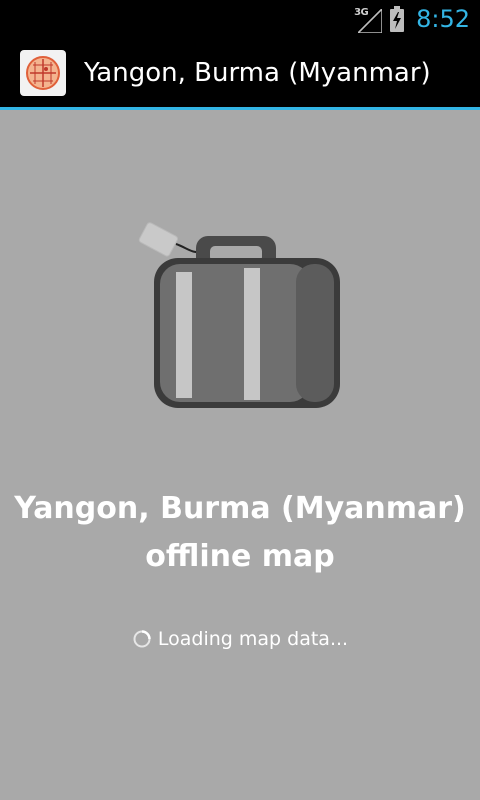  What do you see at coordinates (240, 533) in the screenshot?
I see `offline-map-headline: Yangon, Burma (Myanmar) offline map` at bounding box center [240, 533].